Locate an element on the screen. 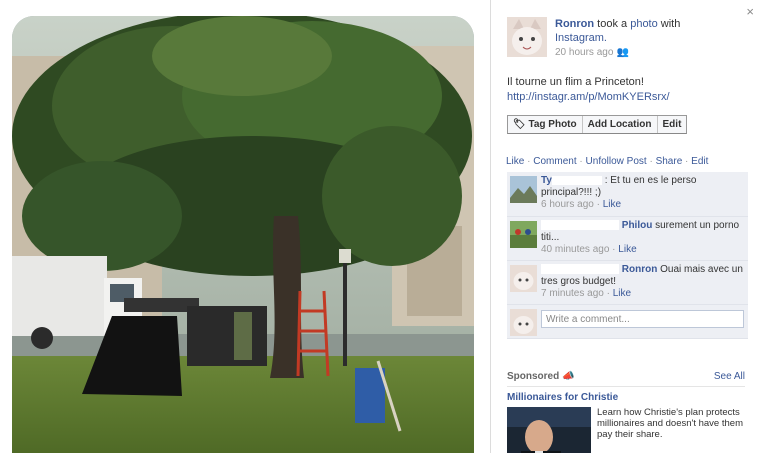 This screenshot has height=453, width=760. viewer-avatar is located at coordinates (523, 322).